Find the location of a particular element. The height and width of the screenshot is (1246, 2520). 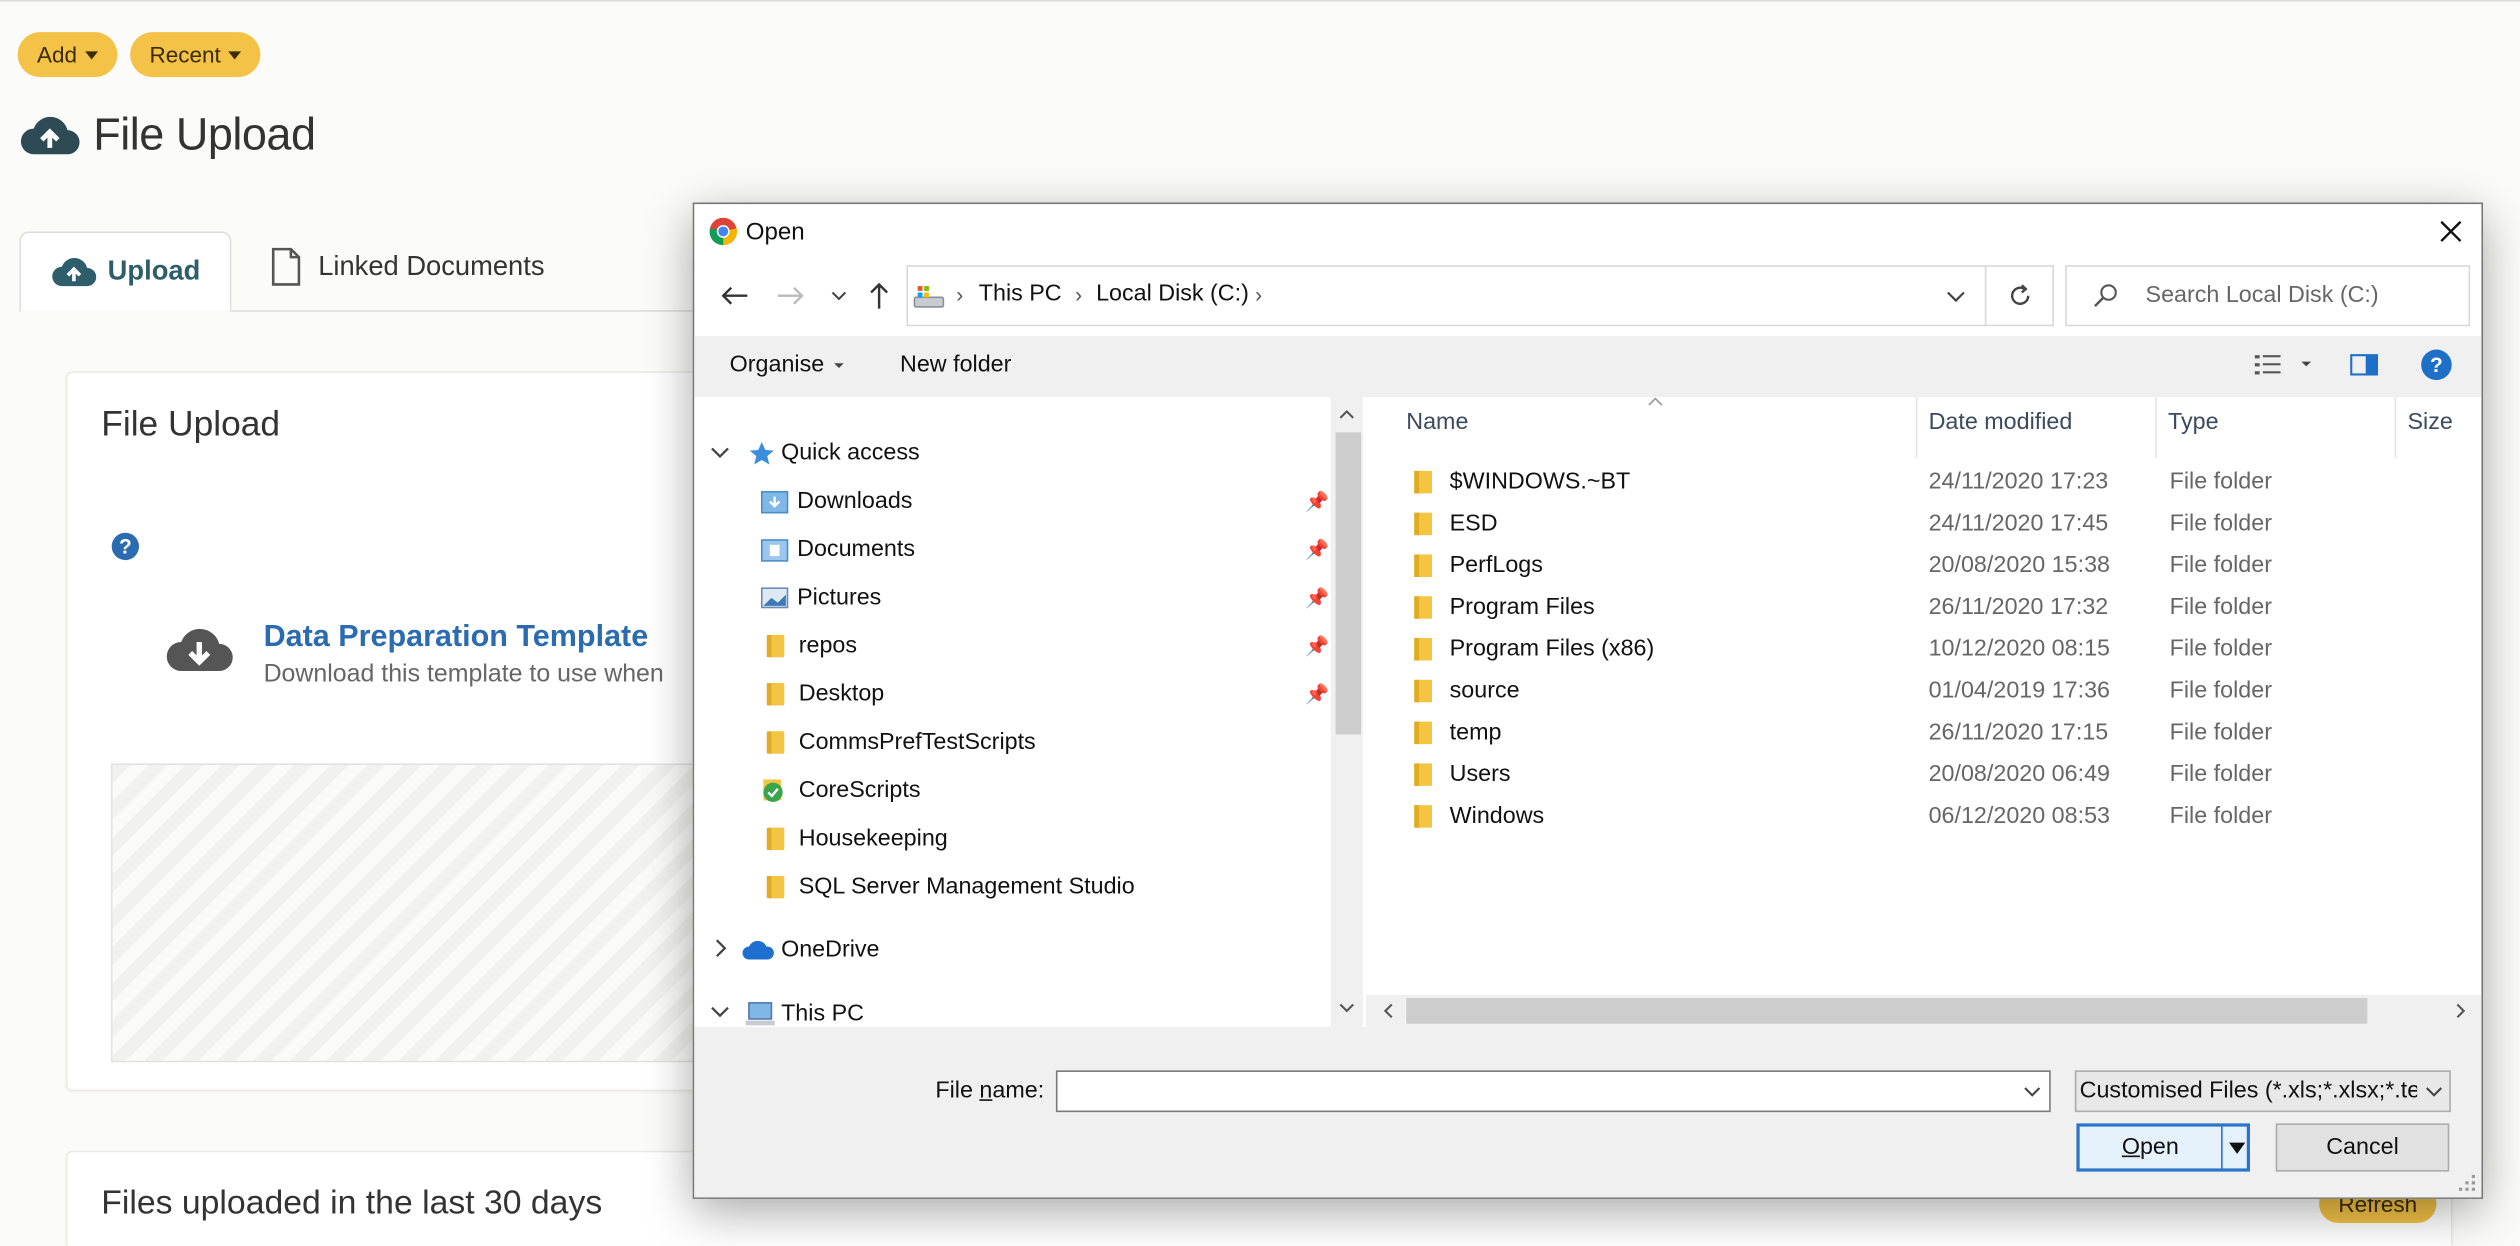

open-options-dropdown-icon is located at coordinates (2237, 1148).